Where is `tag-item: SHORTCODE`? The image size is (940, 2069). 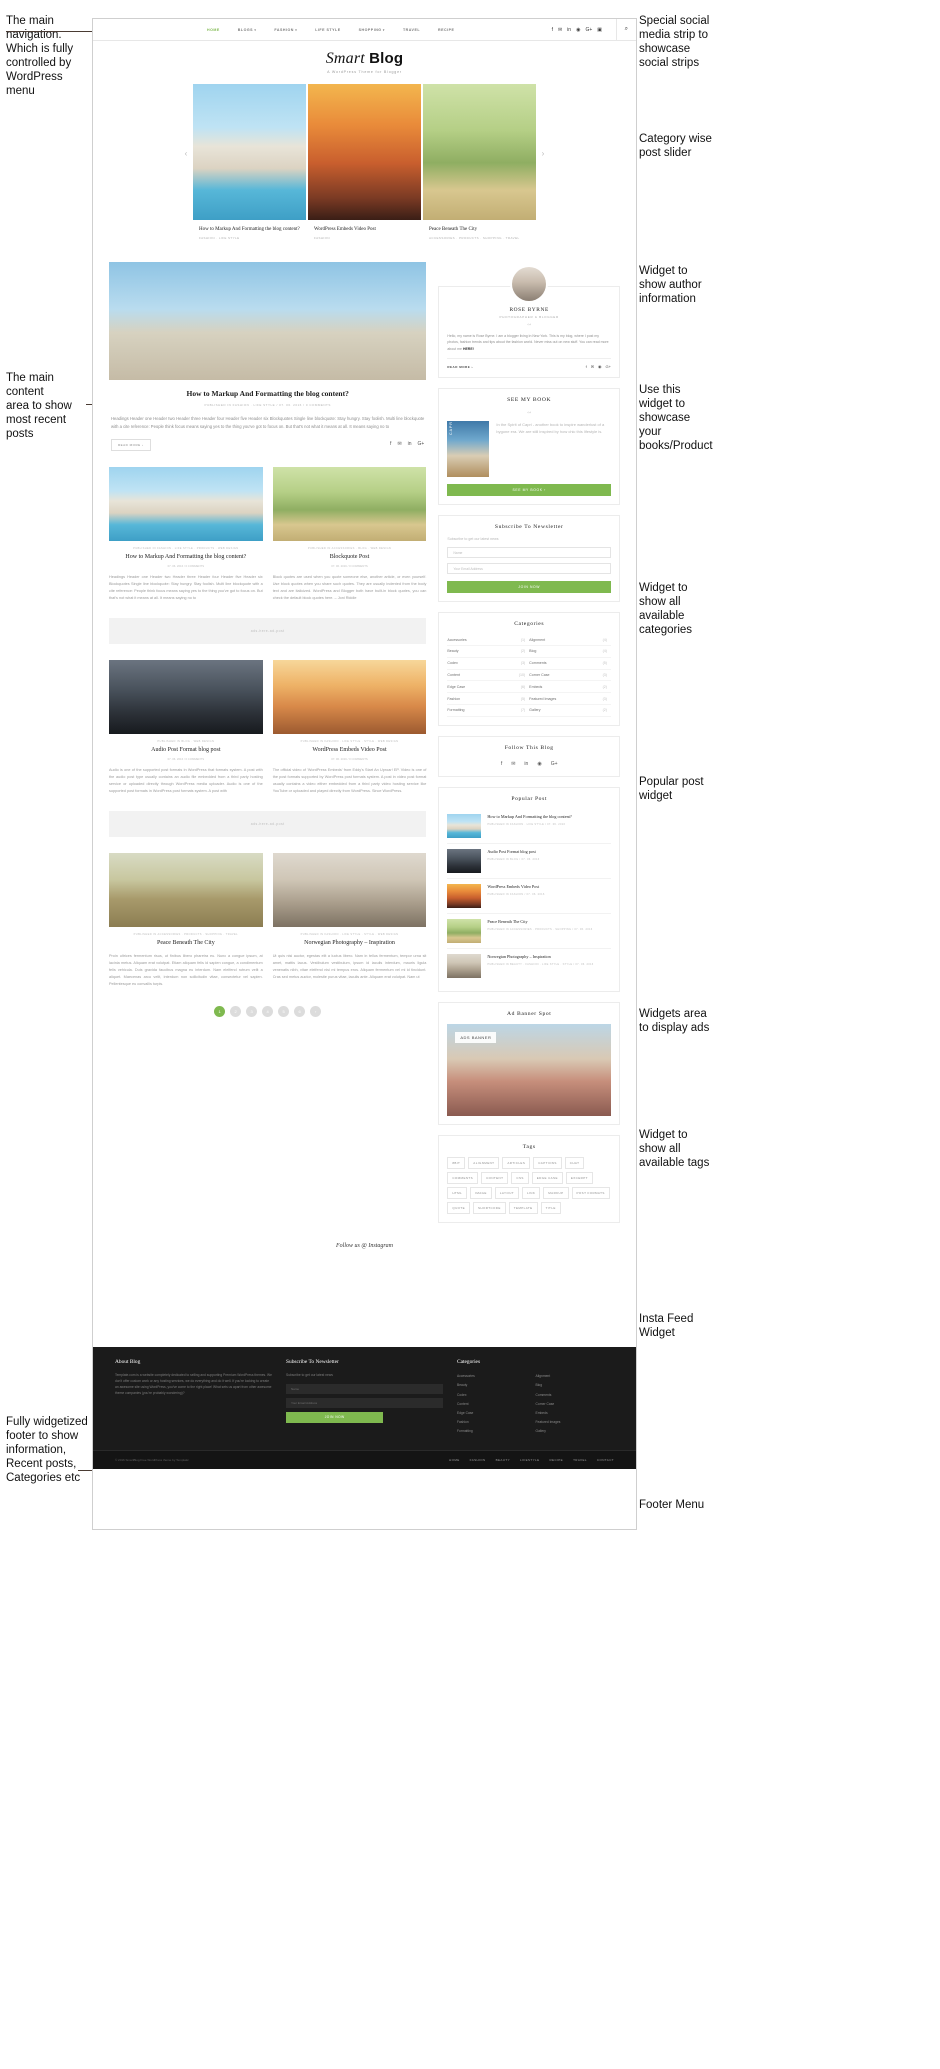
tag-item: SHORTCODE is located at coordinates (489, 1207).